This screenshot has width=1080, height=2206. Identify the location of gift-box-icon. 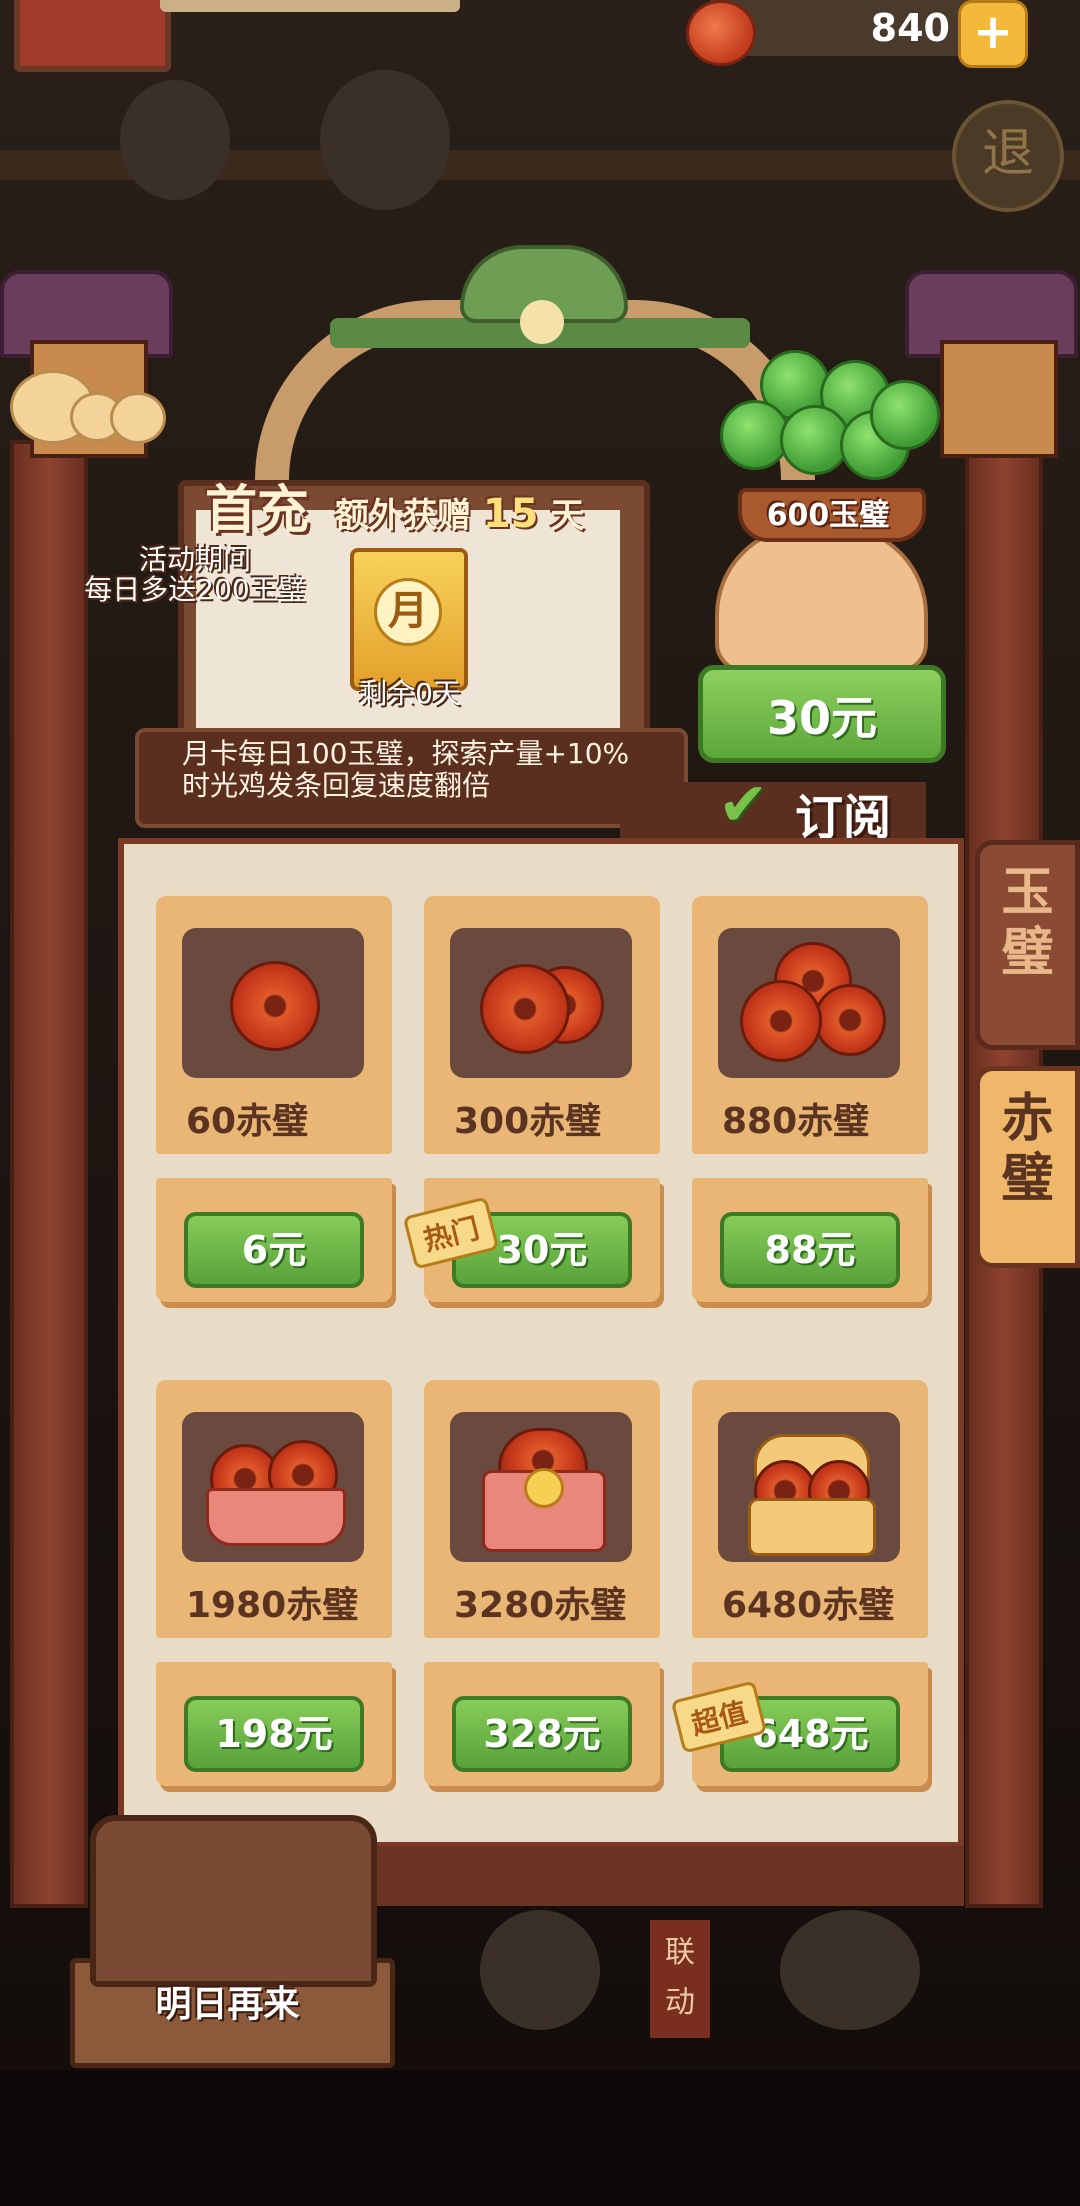
(541, 1487).